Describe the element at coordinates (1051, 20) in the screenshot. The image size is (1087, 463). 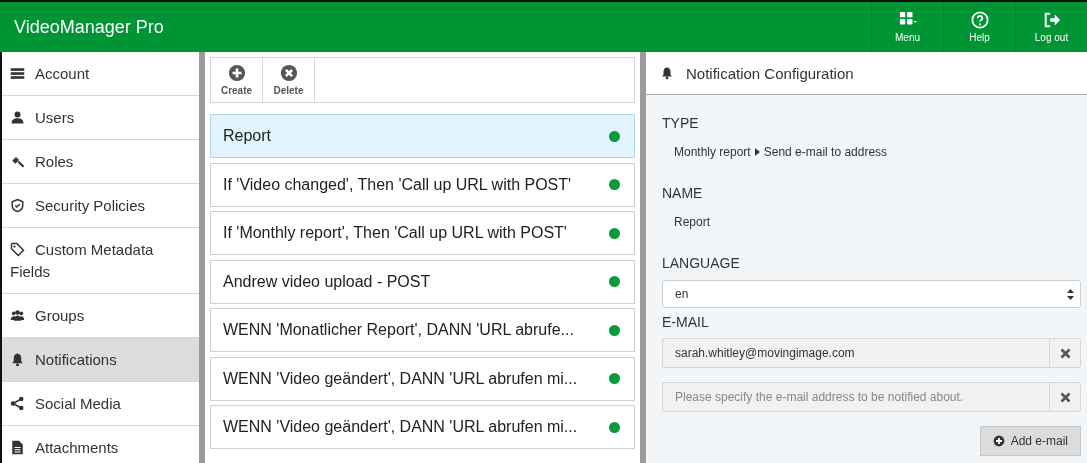
I see `logout-icon` at that location.